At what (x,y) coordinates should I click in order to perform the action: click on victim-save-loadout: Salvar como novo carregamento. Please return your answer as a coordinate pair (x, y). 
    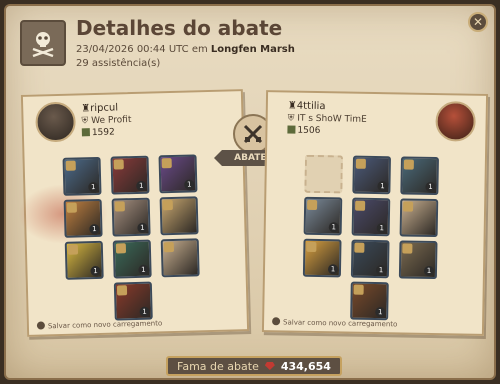
    Looking at the image, I should click on (334, 322).